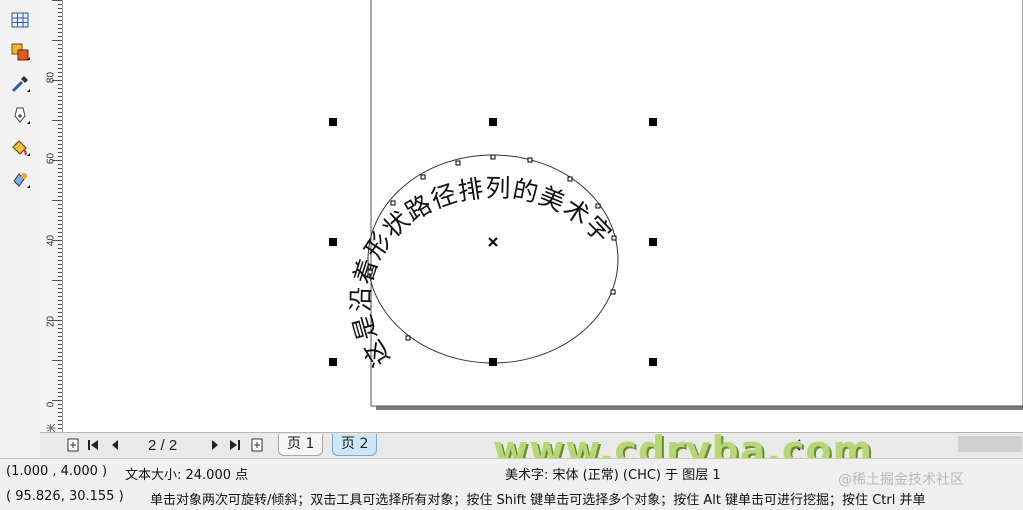 The image size is (1023, 510). I want to click on ruler-label-60: 60, so click(51, 158).